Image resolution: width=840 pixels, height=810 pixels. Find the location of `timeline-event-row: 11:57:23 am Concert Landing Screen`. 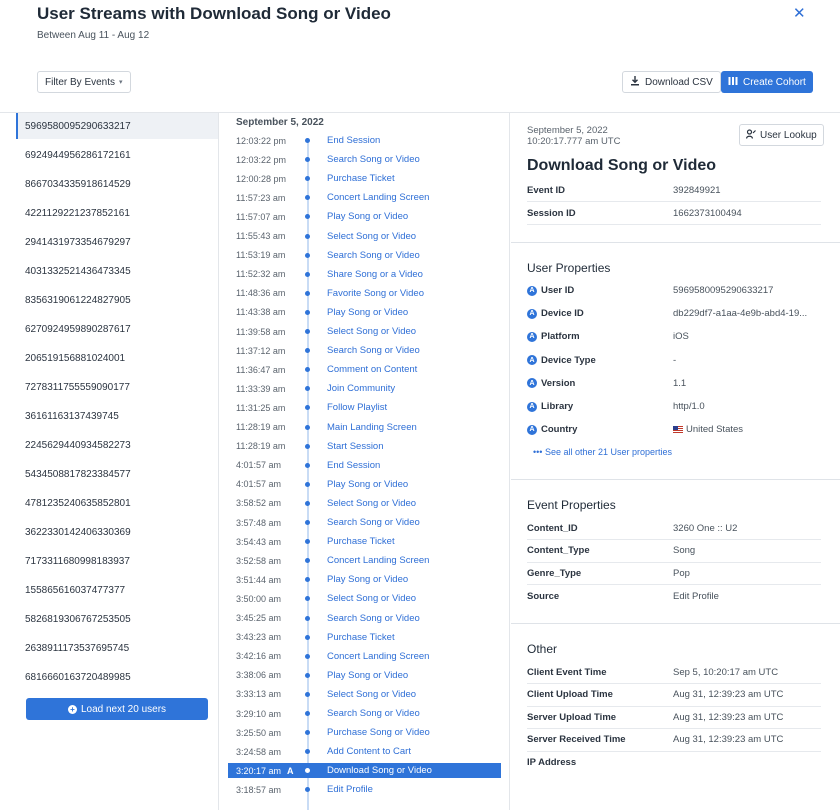

timeline-event-row: 11:57:23 am Concert Landing Screen is located at coordinates (364, 197).